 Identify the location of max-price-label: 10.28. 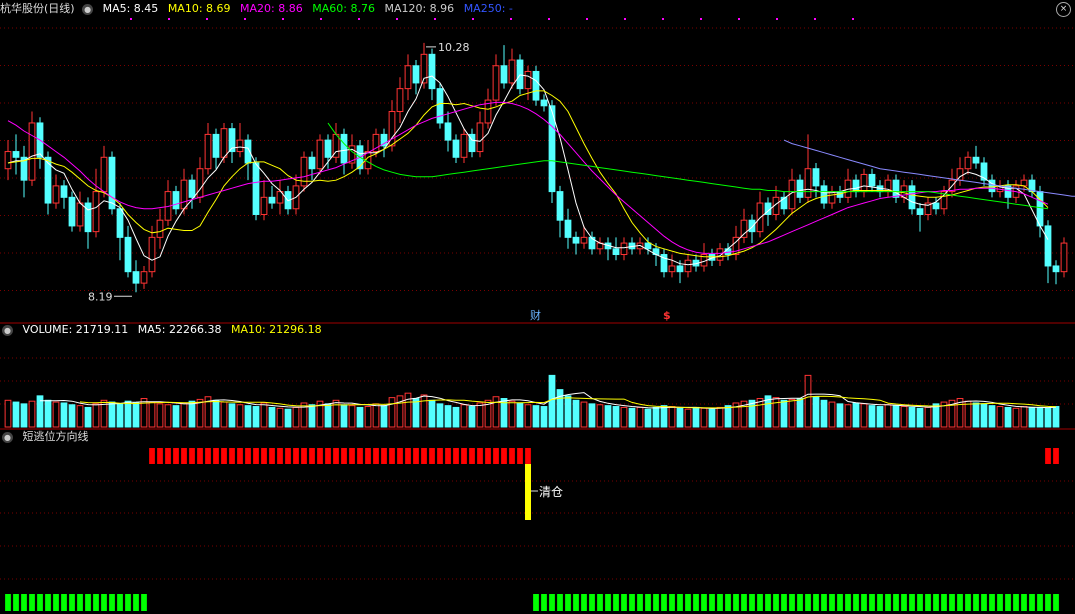
(454, 47).